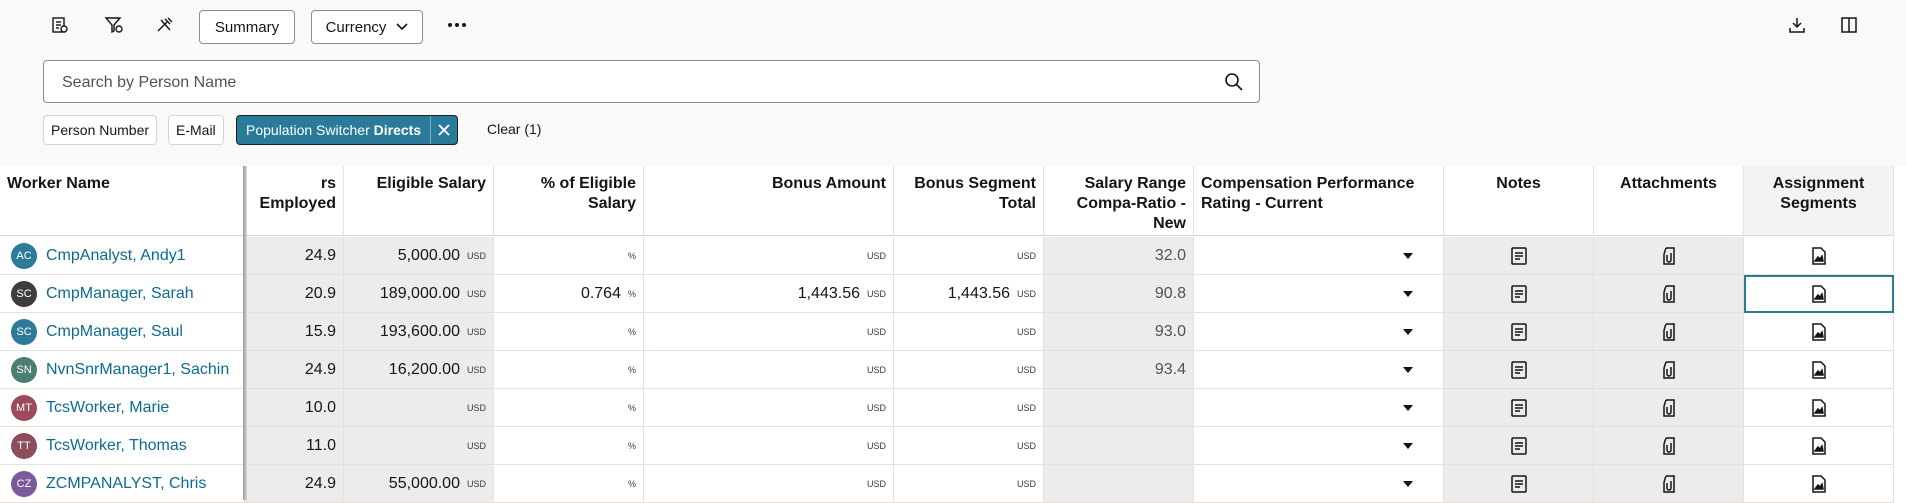  What do you see at coordinates (114, 332) in the screenshot?
I see `worker-name-link: CmpManager, Saul` at bounding box center [114, 332].